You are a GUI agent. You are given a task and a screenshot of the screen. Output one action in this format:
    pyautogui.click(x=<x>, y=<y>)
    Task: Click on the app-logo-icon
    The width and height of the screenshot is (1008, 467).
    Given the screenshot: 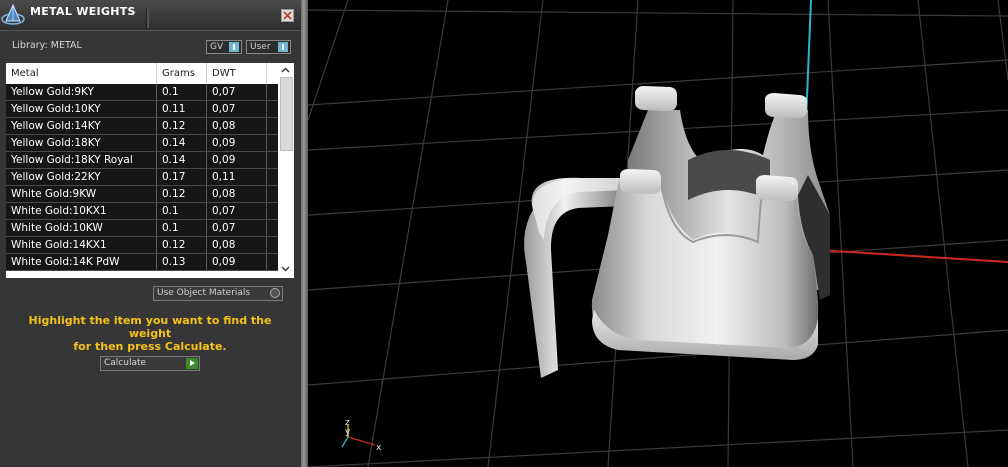 What is the action you would take?
    pyautogui.click(x=13, y=14)
    